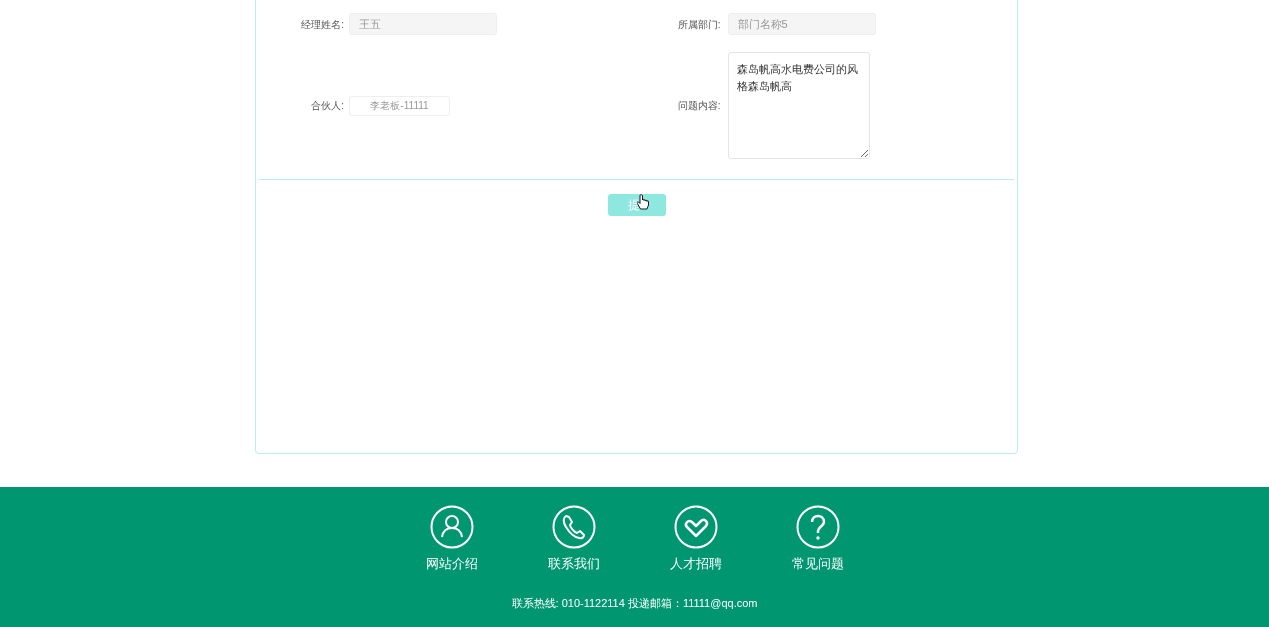  What do you see at coordinates (327, 106) in the screenshot?
I see `field-label: 合伙人:` at bounding box center [327, 106].